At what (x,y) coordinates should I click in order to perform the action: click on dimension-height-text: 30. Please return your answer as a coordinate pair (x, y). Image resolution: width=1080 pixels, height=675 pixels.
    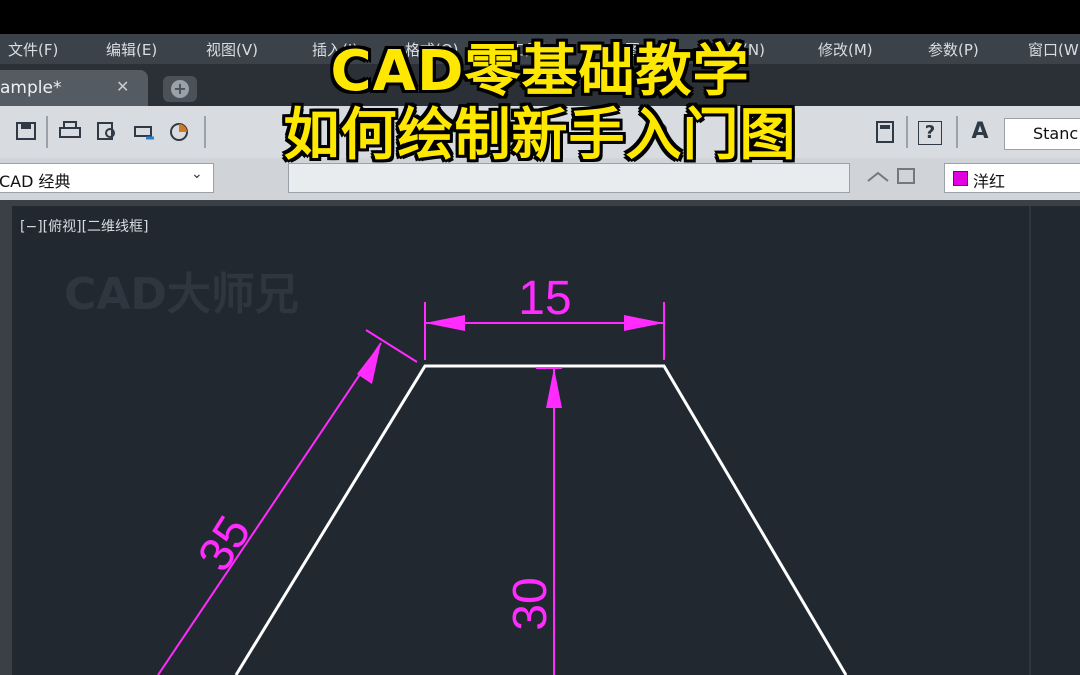
    Looking at the image, I should click on (530, 603).